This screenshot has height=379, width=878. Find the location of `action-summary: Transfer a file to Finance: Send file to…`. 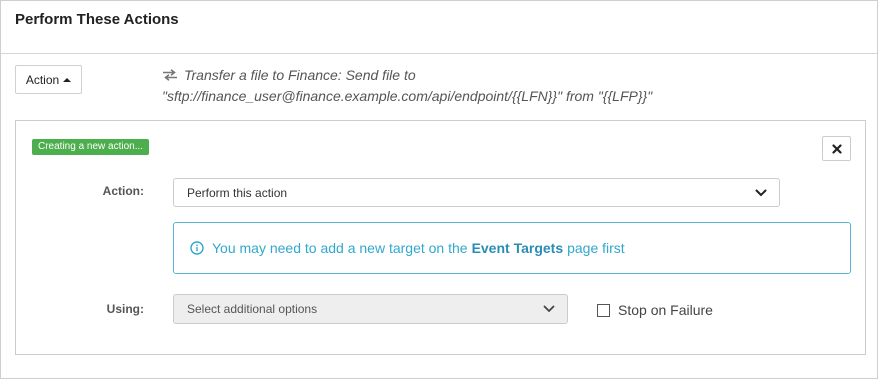

action-summary: Transfer a file to Finance: Send file to… is located at coordinates (442, 86).